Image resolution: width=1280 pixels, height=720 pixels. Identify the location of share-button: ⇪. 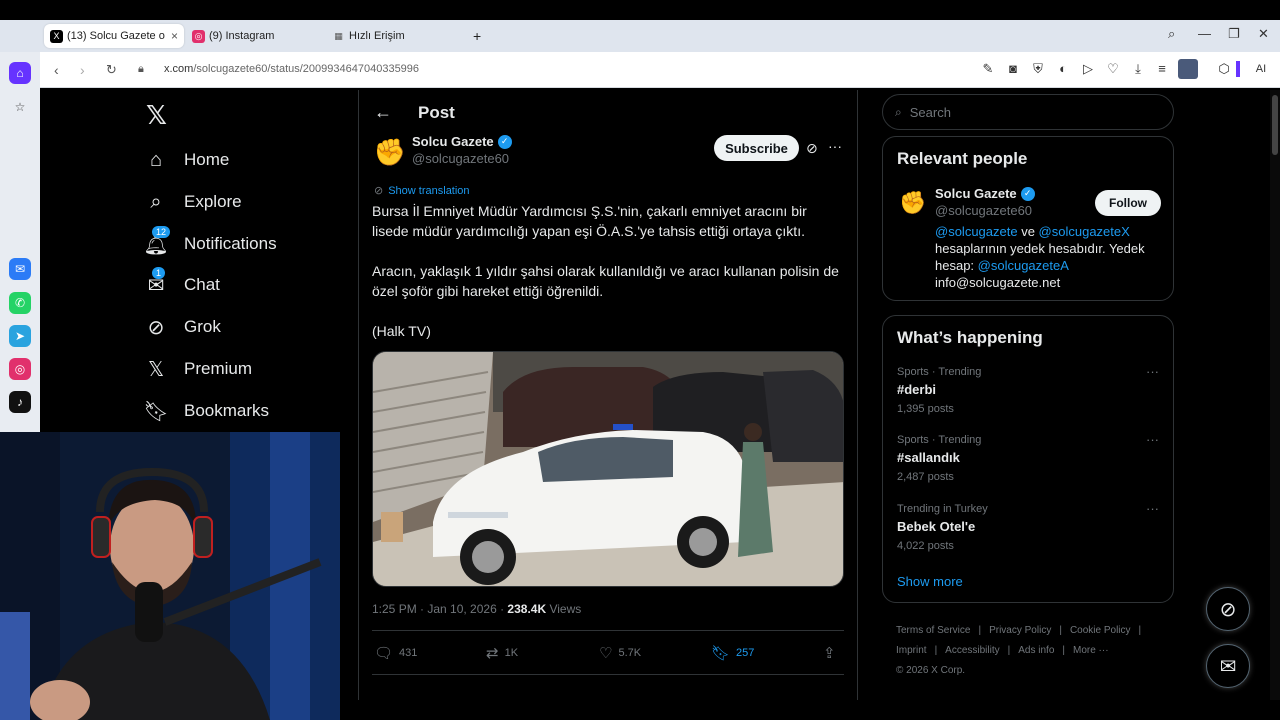
(832, 653).